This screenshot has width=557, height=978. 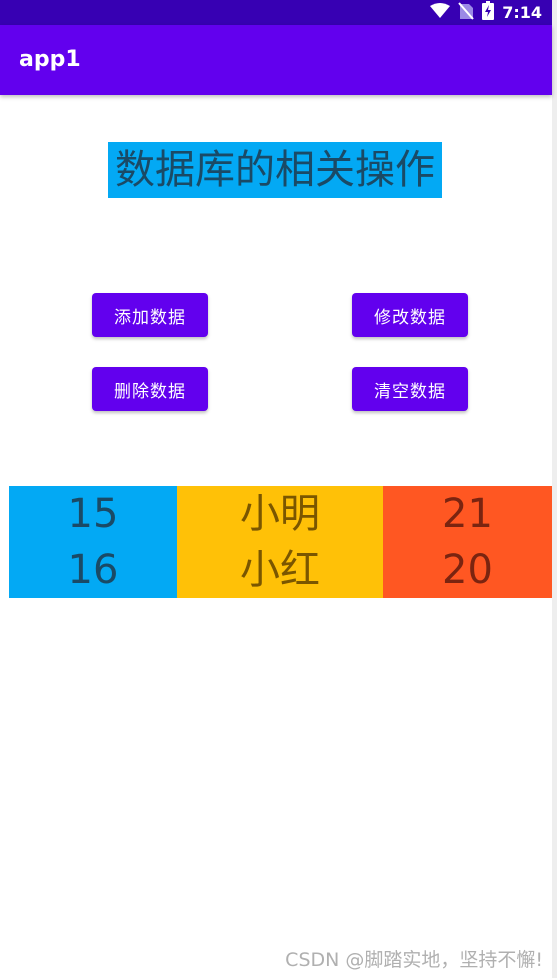 I want to click on app-title: app1, so click(x=50, y=59).